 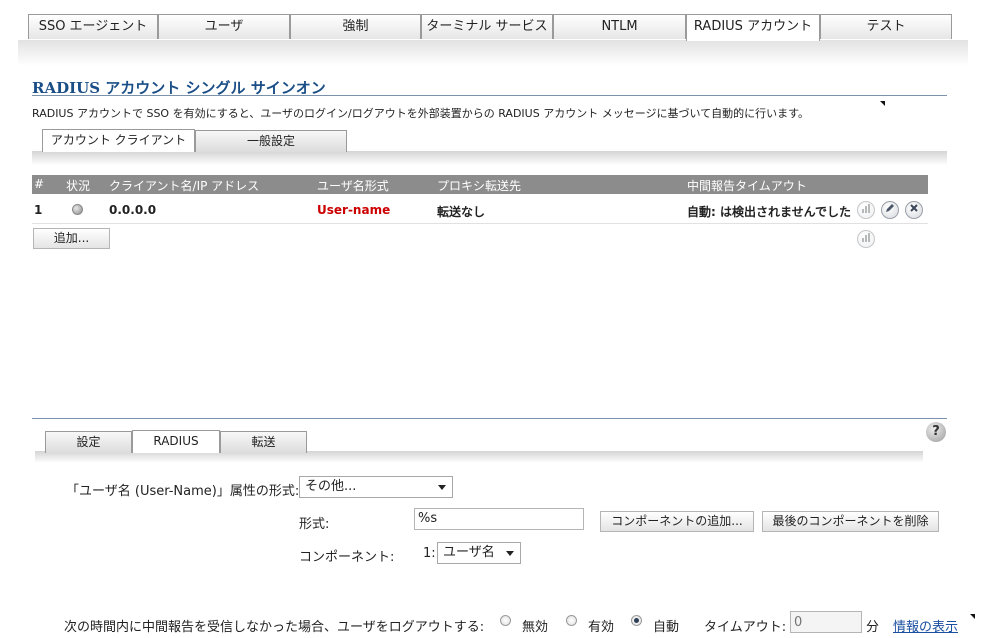 I want to click on table-row: 1 0.0.0.0 User-name 転送なし 自動: は検出されませんでした, so click(x=480, y=210).